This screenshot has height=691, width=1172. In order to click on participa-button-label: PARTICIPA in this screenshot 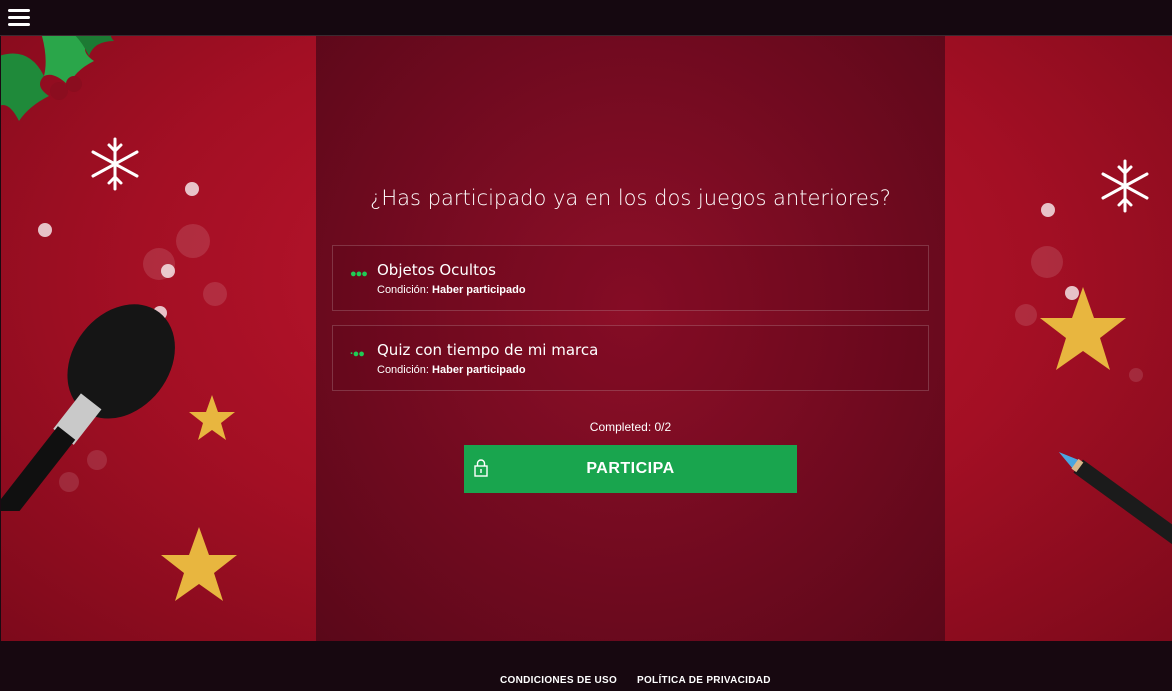, I will do `click(630, 468)`.